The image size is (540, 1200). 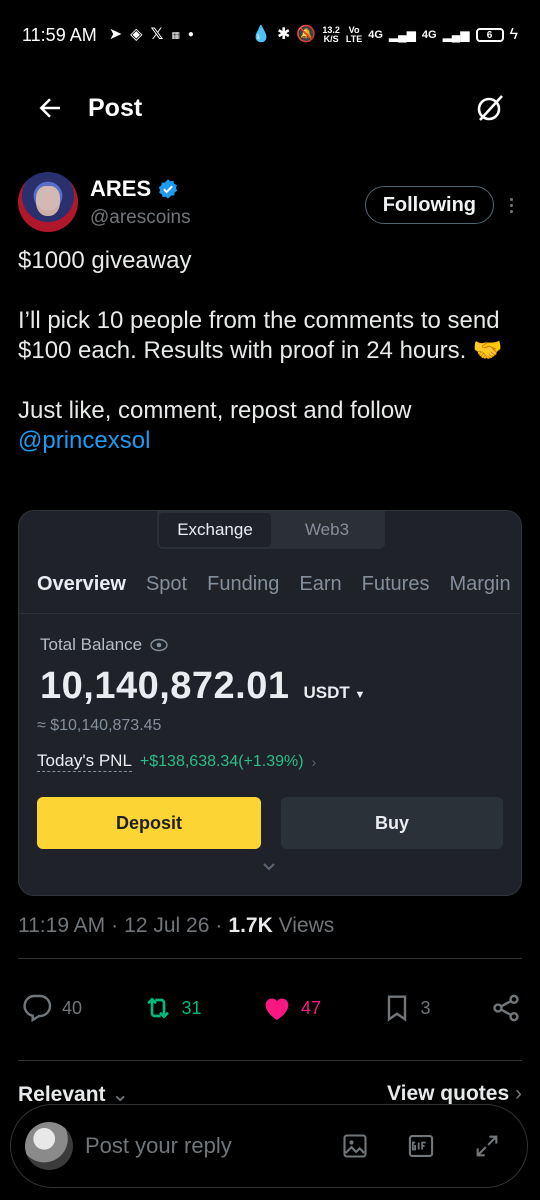 What do you see at coordinates (291, 1008) in the screenshot?
I see `like-button: 47` at bounding box center [291, 1008].